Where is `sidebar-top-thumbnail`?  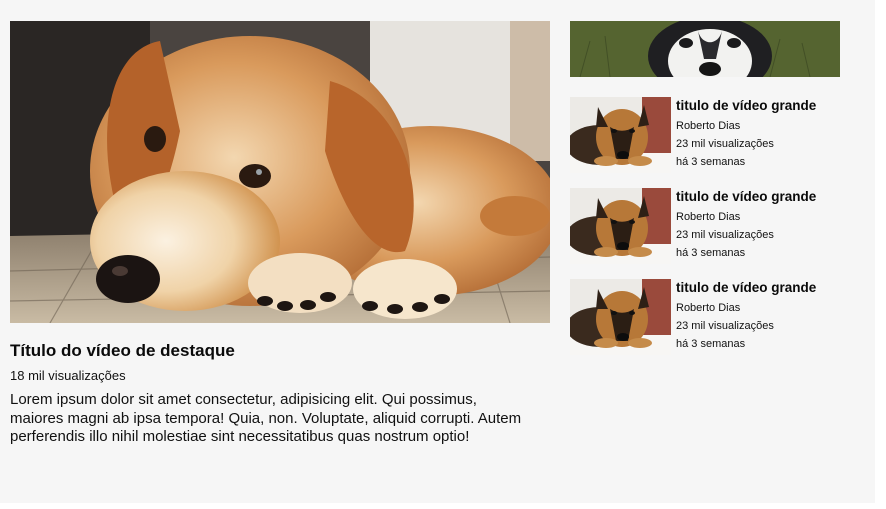 sidebar-top-thumbnail is located at coordinates (705, 49).